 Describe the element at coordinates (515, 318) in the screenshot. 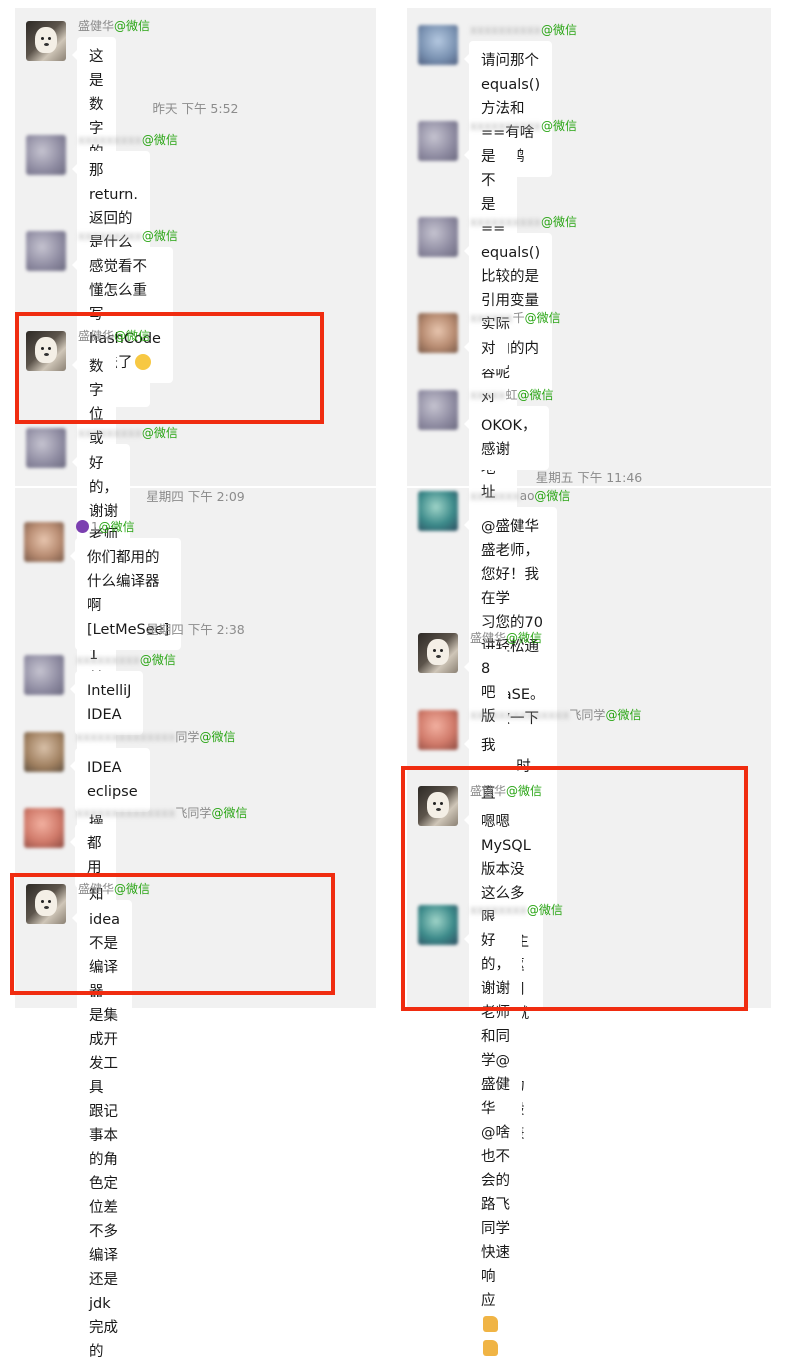

I see `sender-name: xxxxxx千@微信` at that location.